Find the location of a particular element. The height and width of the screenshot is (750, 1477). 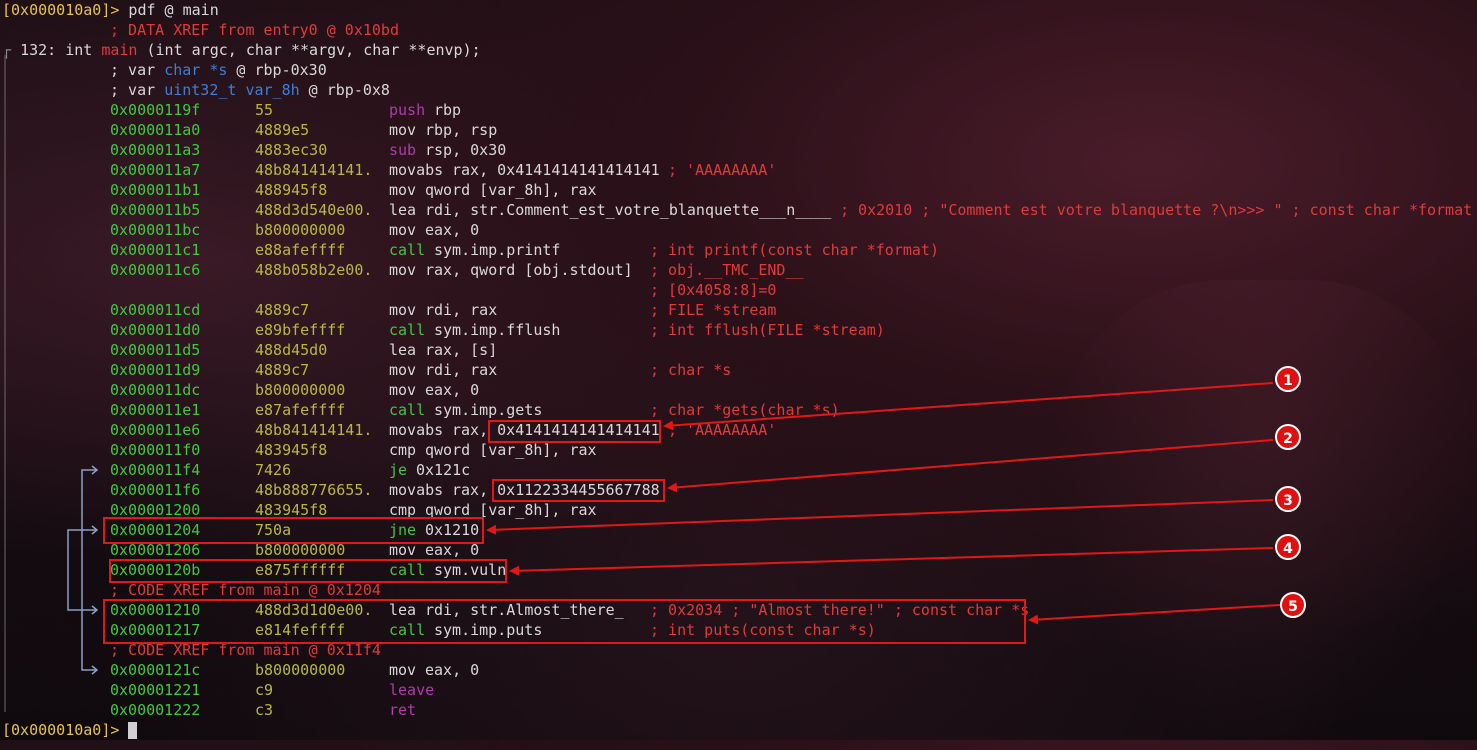

final-prompt: [0x000010a0]> is located at coordinates (61, 730).